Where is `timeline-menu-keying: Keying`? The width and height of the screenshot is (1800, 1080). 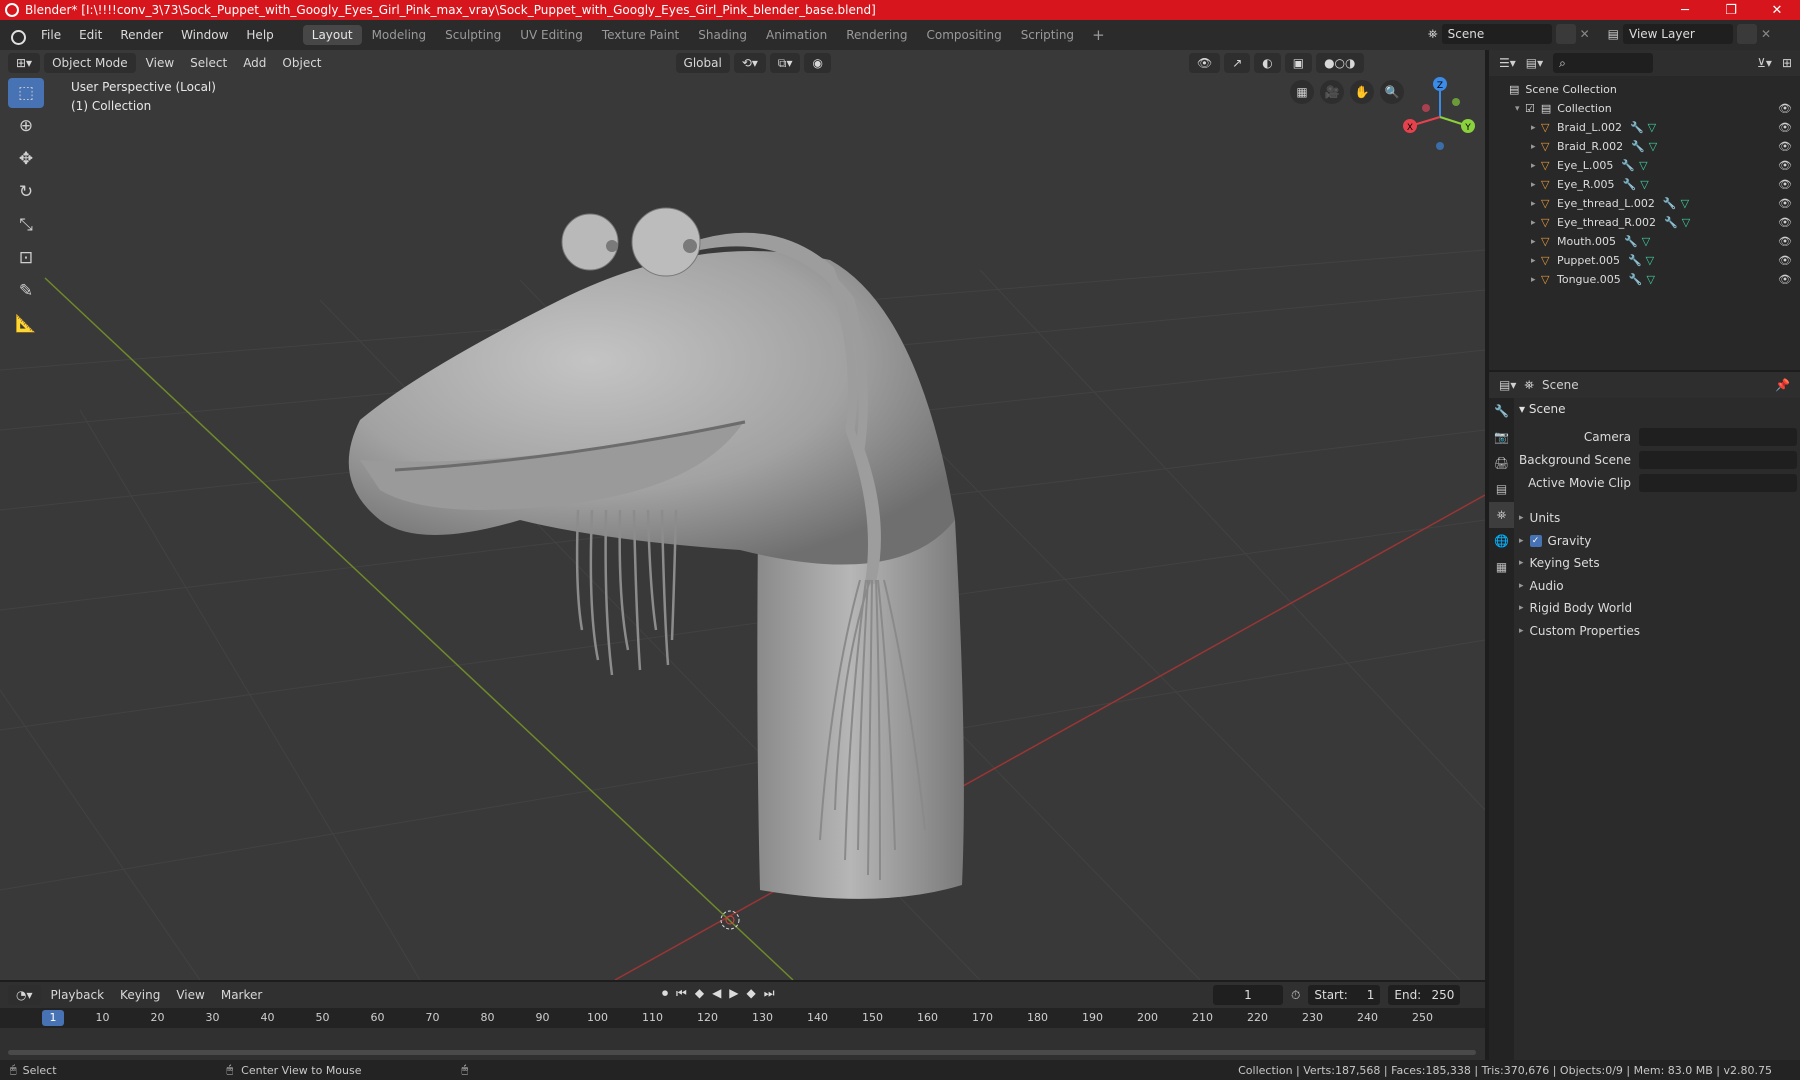 timeline-menu-keying: Keying is located at coordinates (140, 995).